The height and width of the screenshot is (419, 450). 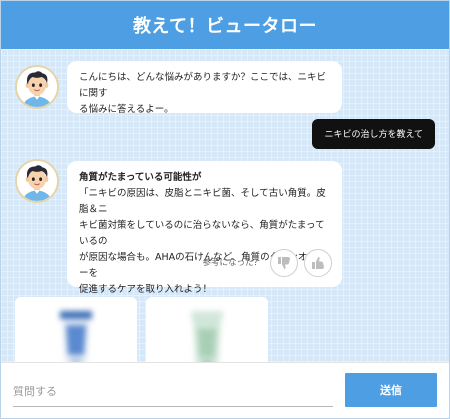 I want to click on message-text: 「ニキビの原因は、皮脂とニキビ菌、そして古い角質。皮脂＆ニ, so click(x=202, y=201).